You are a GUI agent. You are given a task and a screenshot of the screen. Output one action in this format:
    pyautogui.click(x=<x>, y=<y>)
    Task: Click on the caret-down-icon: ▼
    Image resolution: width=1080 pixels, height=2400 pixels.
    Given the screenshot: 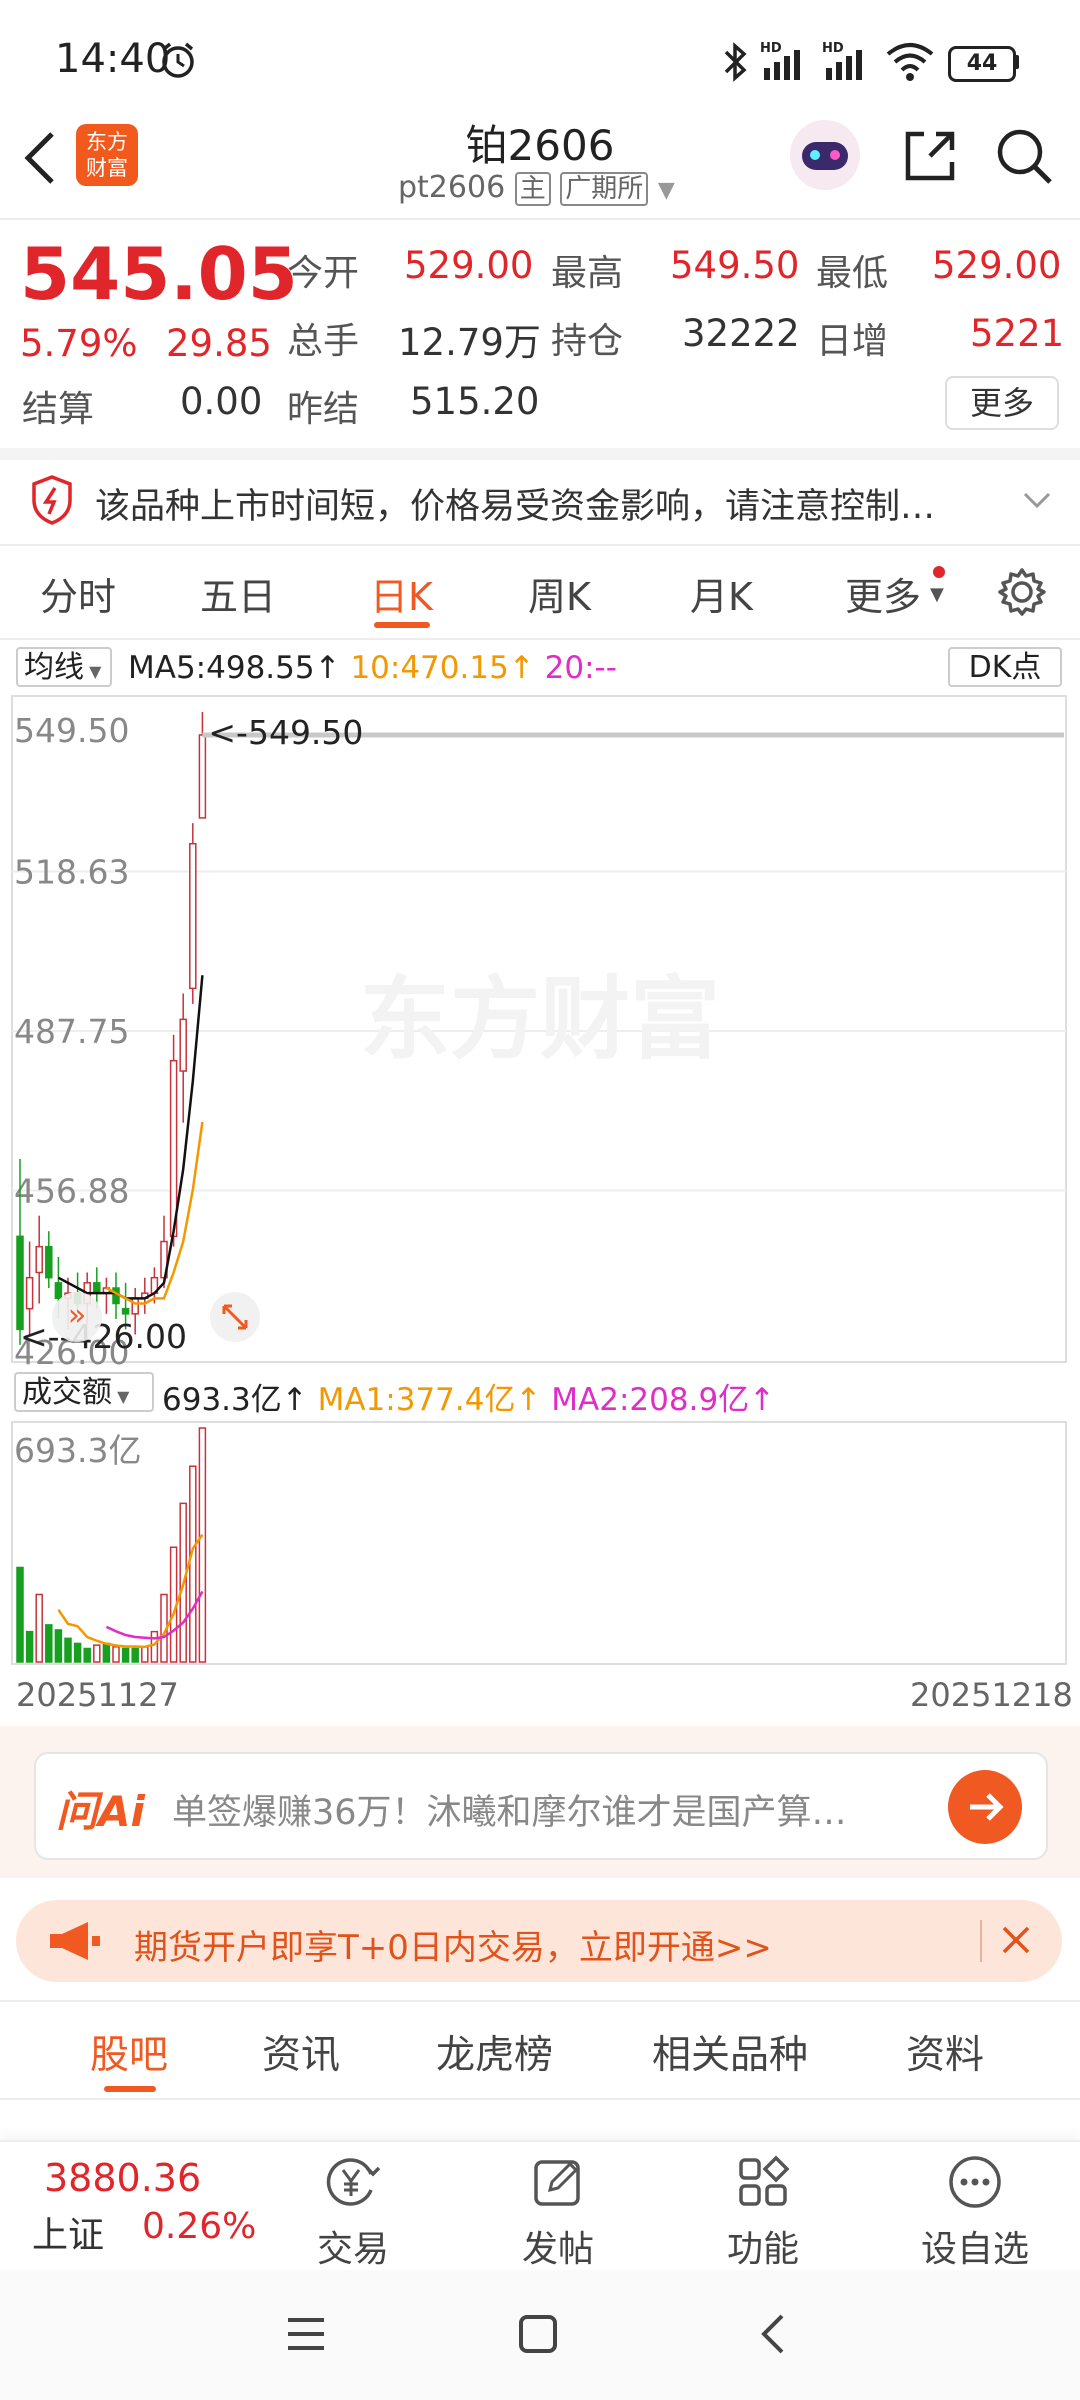 What is the action you would take?
    pyautogui.click(x=937, y=594)
    